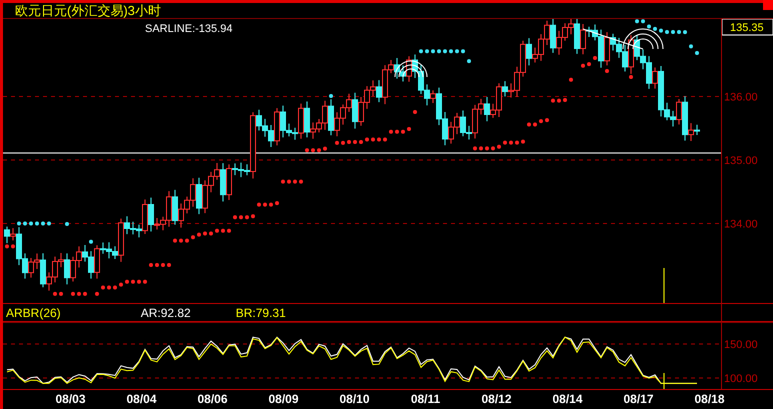 The height and width of the screenshot is (409, 773). What do you see at coordinates (141, 399) in the screenshot?
I see `date-axis-label: 08/04` at bounding box center [141, 399].